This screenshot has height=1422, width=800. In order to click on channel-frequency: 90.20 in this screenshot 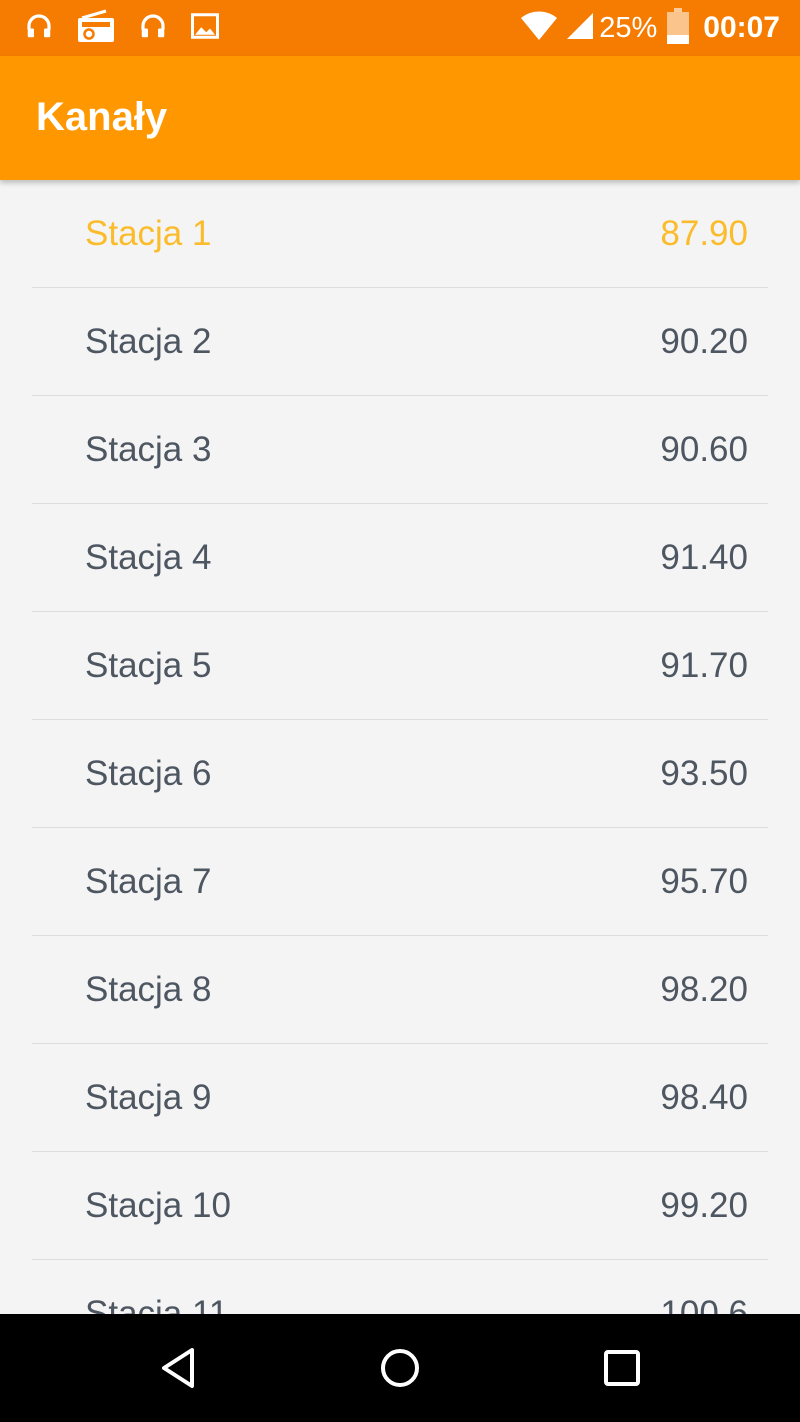, I will do `click(704, 341)`.